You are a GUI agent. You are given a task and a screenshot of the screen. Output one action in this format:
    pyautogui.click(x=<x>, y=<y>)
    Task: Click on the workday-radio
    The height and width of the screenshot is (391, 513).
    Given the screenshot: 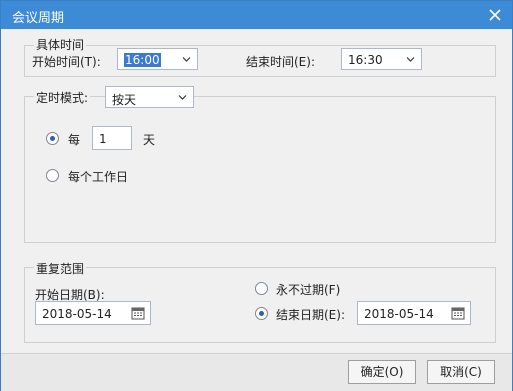 What is the action you would take?
    pyautogui.click(x=52, y=175)
    